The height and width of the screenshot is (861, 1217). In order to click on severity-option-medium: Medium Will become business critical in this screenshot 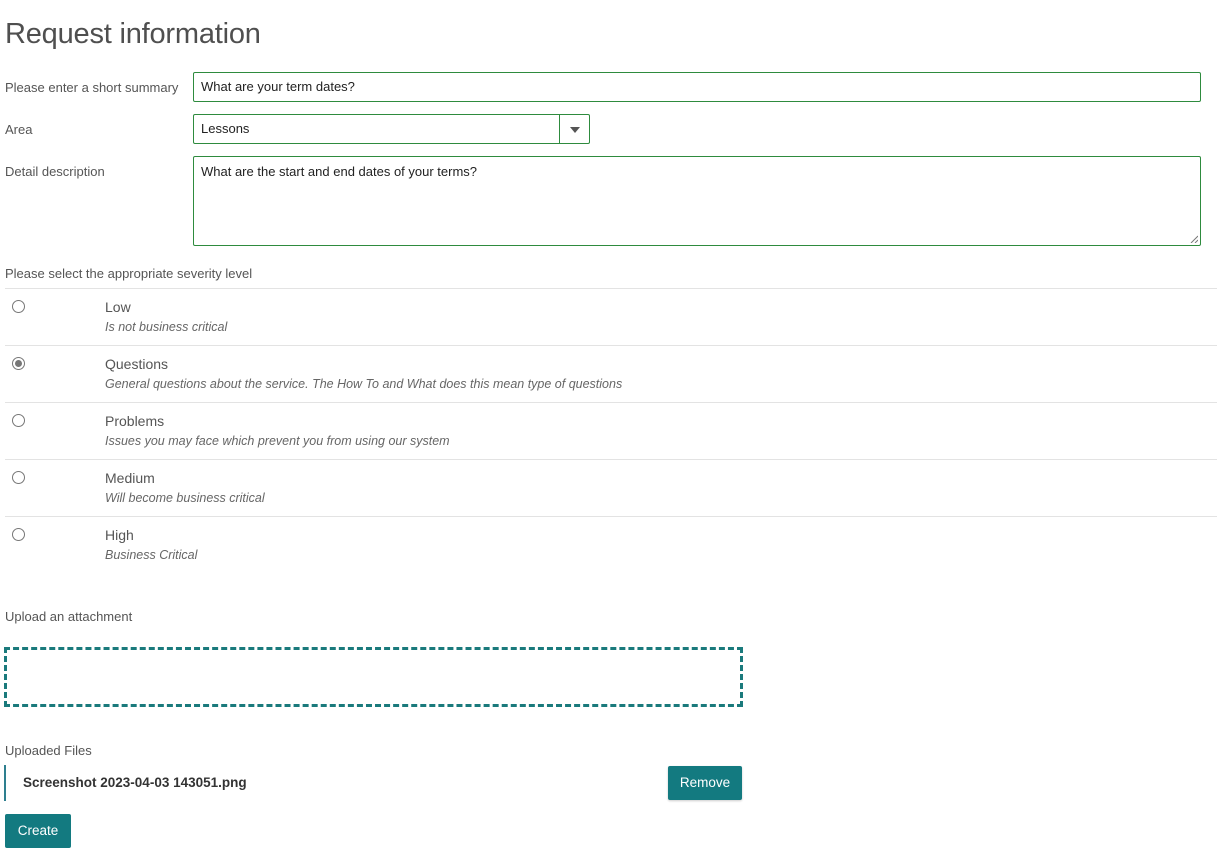, I will do `click(611, 487)`.